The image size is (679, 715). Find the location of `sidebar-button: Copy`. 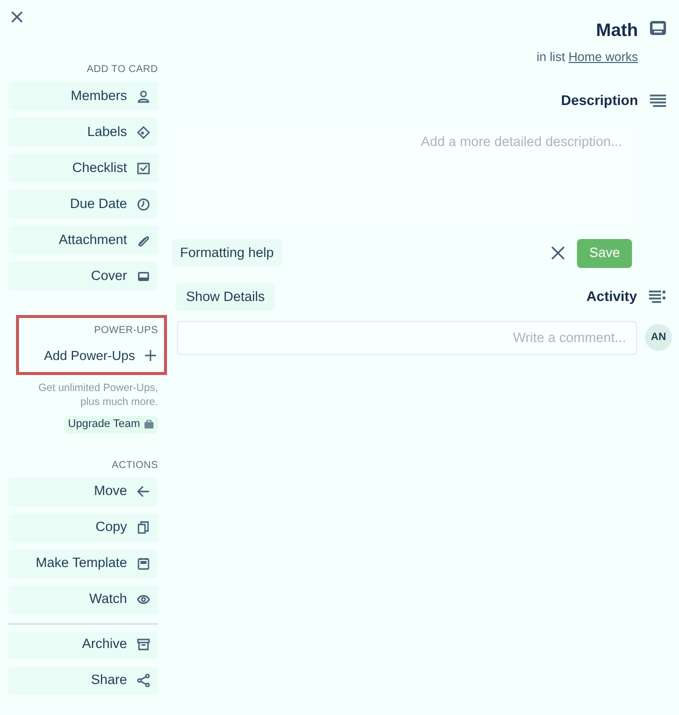

sidebar-button: Copy is located at coordinates (83, 528).